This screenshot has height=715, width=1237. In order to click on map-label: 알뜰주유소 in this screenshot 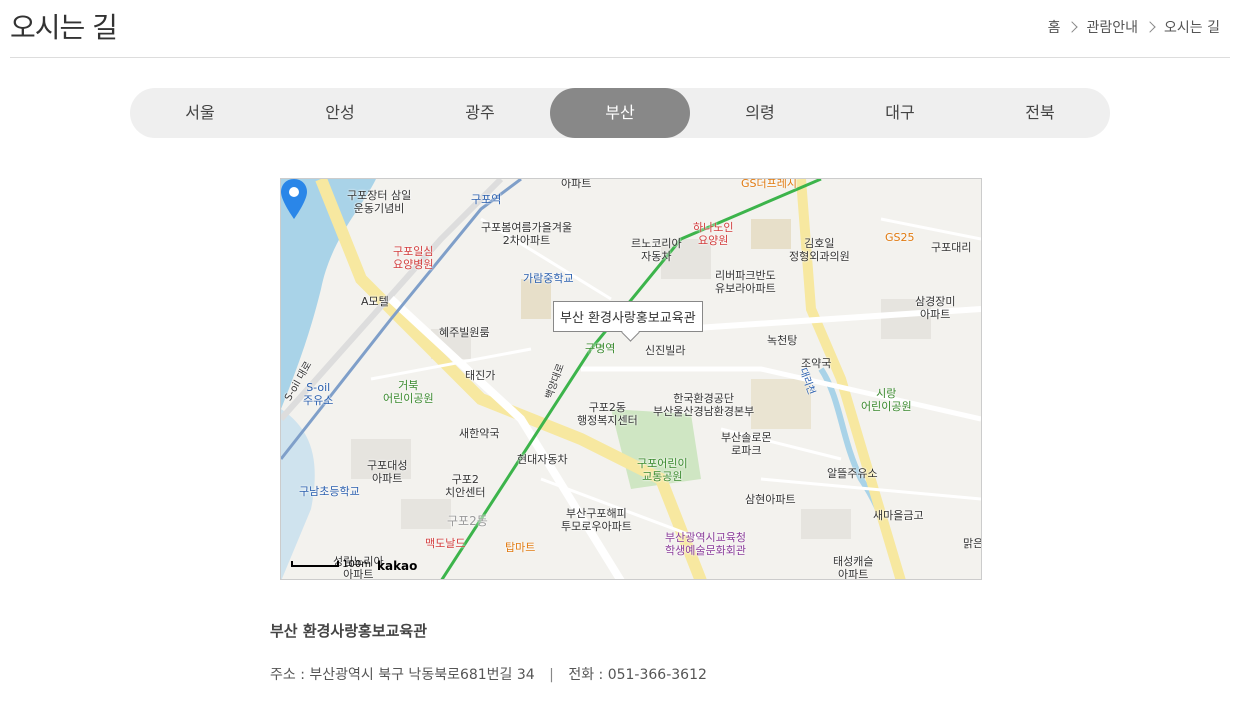, I will do `click(852, 473)`.